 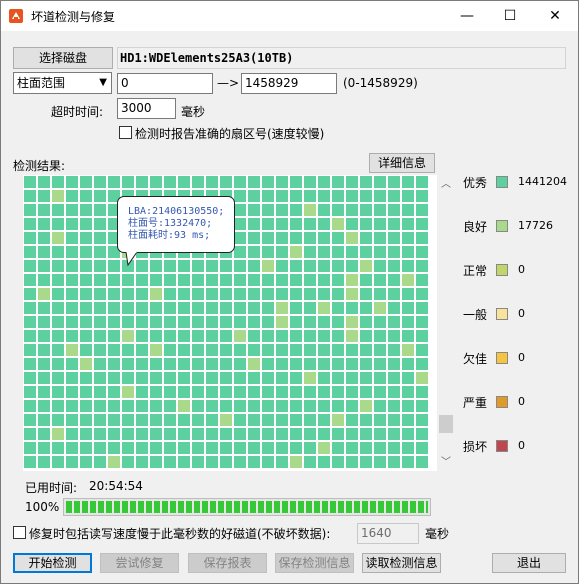 What do you see at coordinates (165, 83) in the screenshot?
I see `range-start-input: 0` at bounding box center [165, 83].